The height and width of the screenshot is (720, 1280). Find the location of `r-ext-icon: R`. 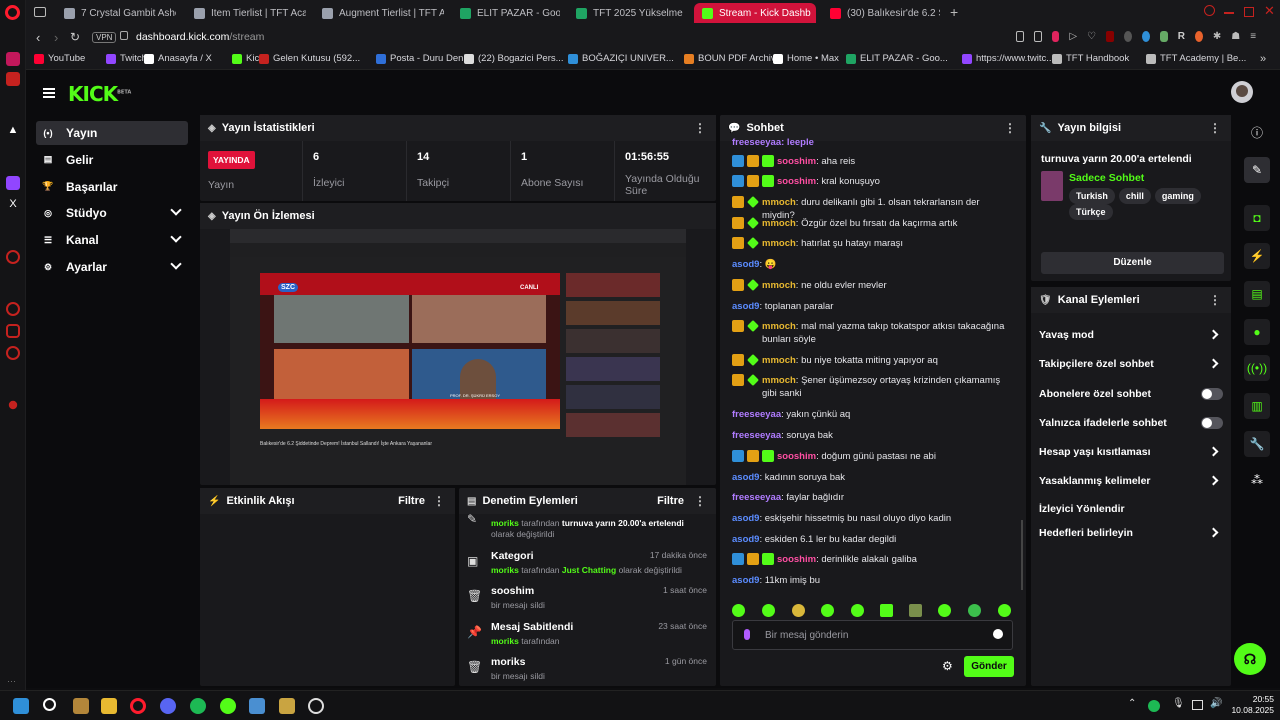

r-ext-icon: R is located at coordinates (1181, 38).